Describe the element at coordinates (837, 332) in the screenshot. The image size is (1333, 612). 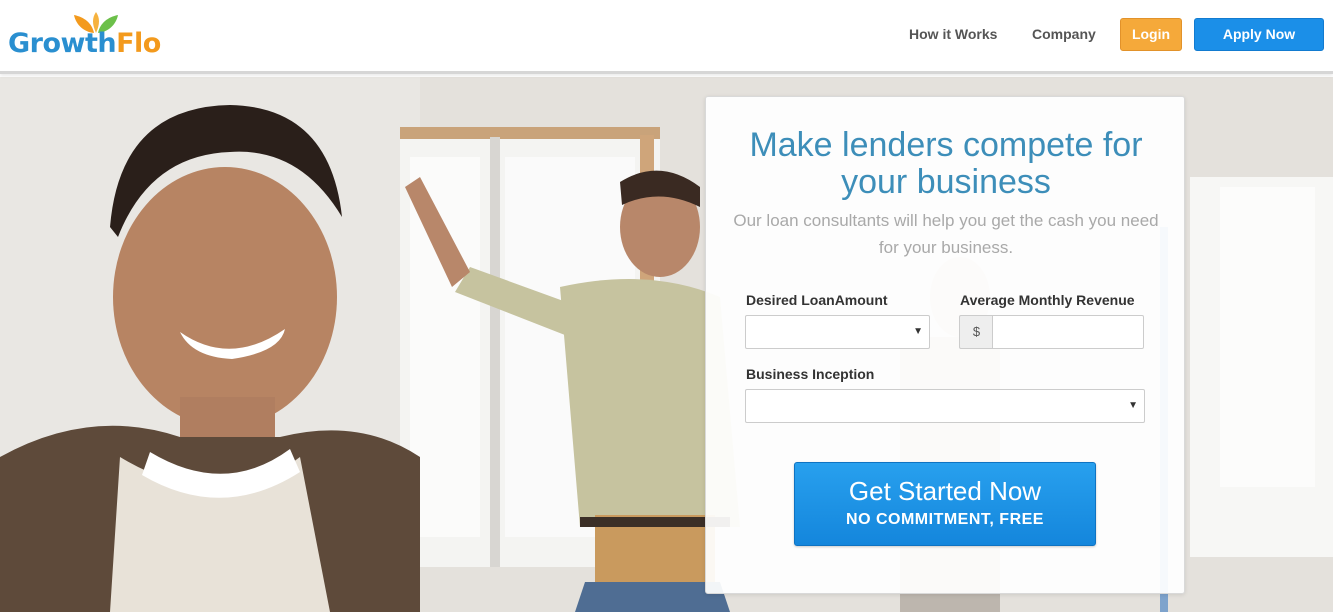
I see `loan-amount-select: ▼` at that location.